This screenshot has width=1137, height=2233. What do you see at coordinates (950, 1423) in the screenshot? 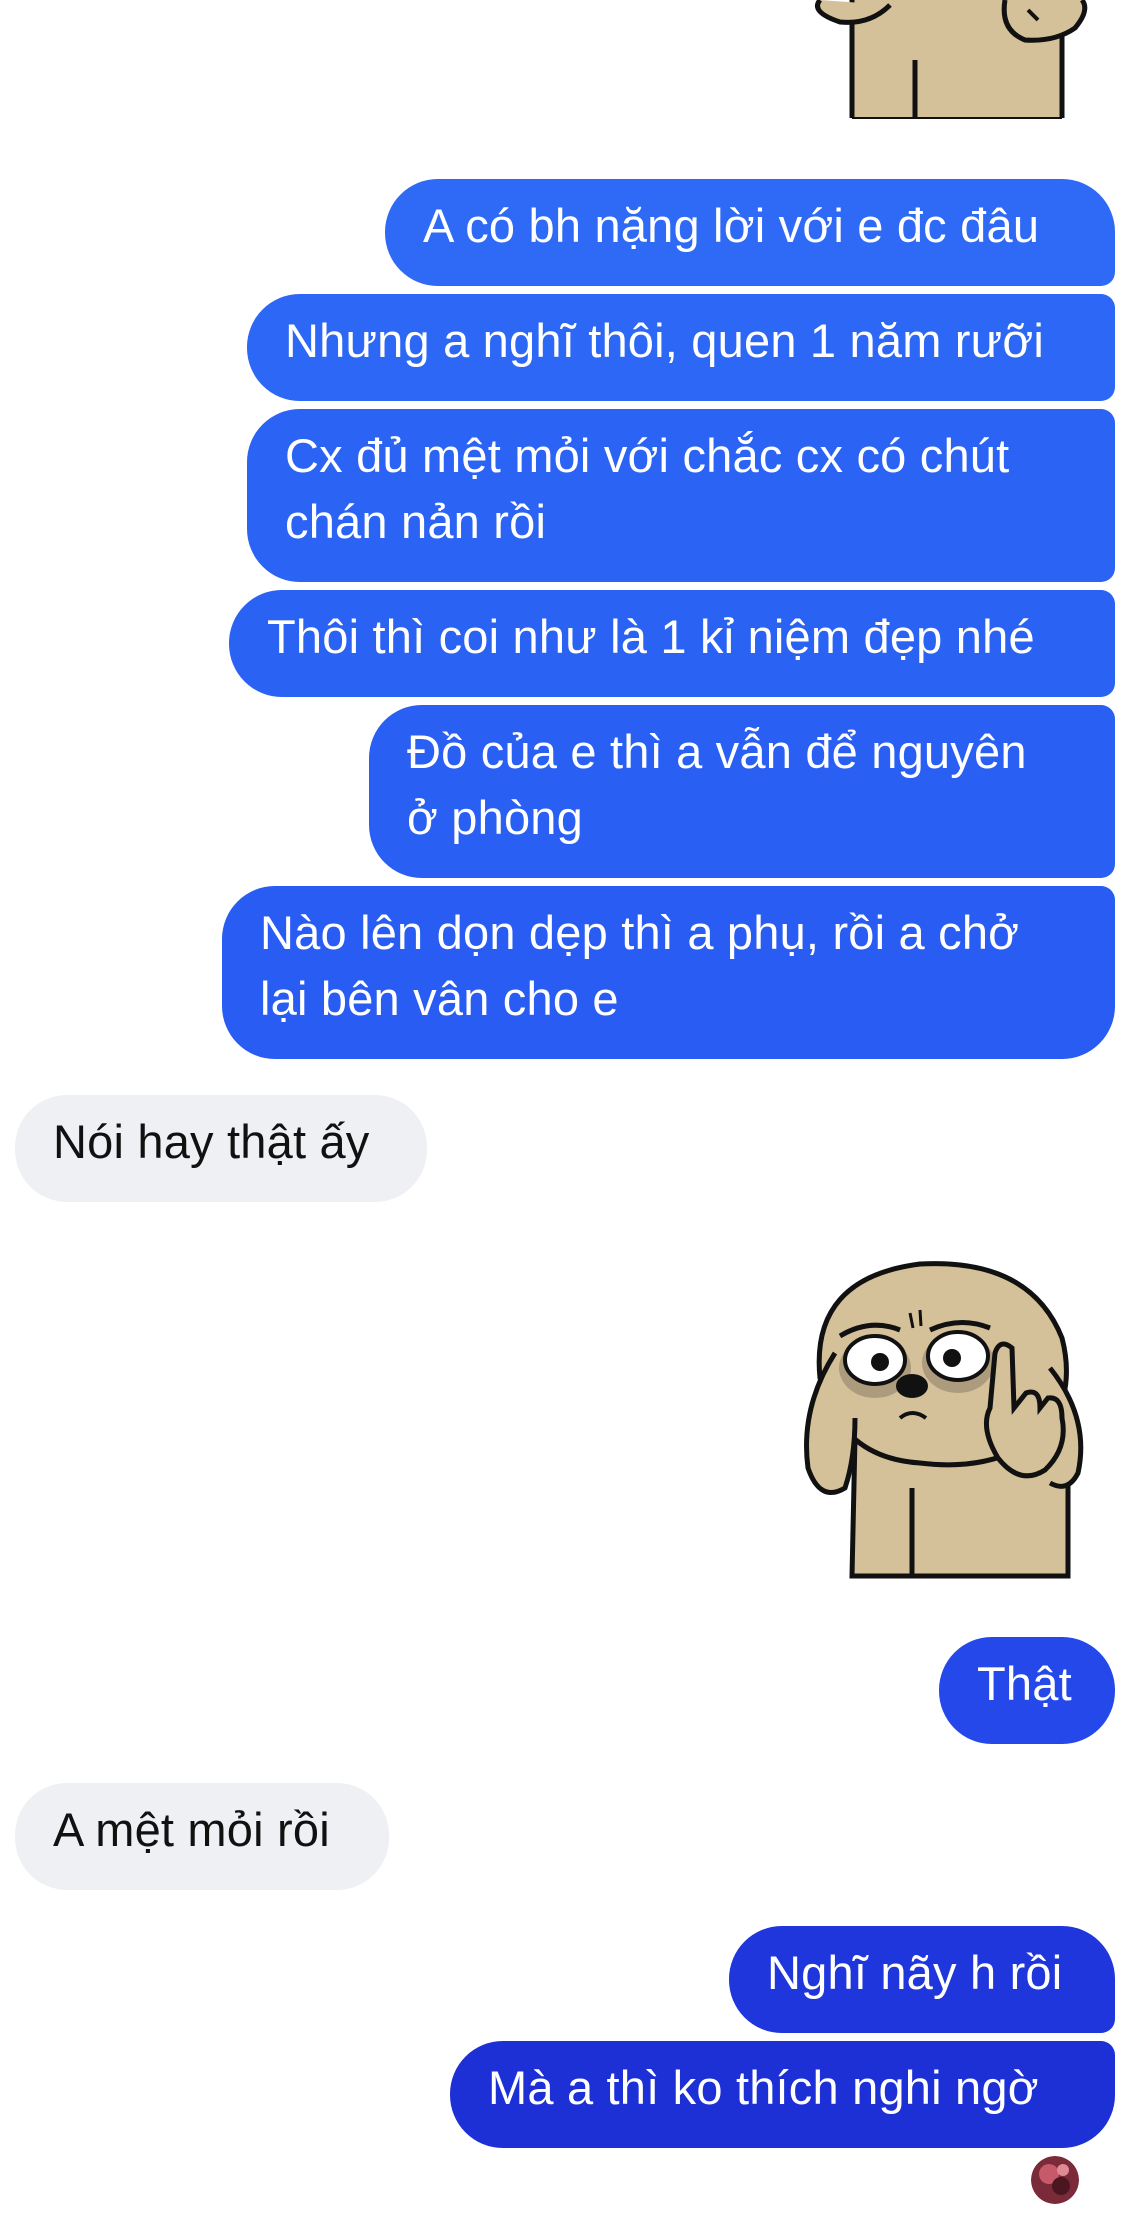
I see `puppy-pointing-sticker-icon` at bounding box center [950, 1423].